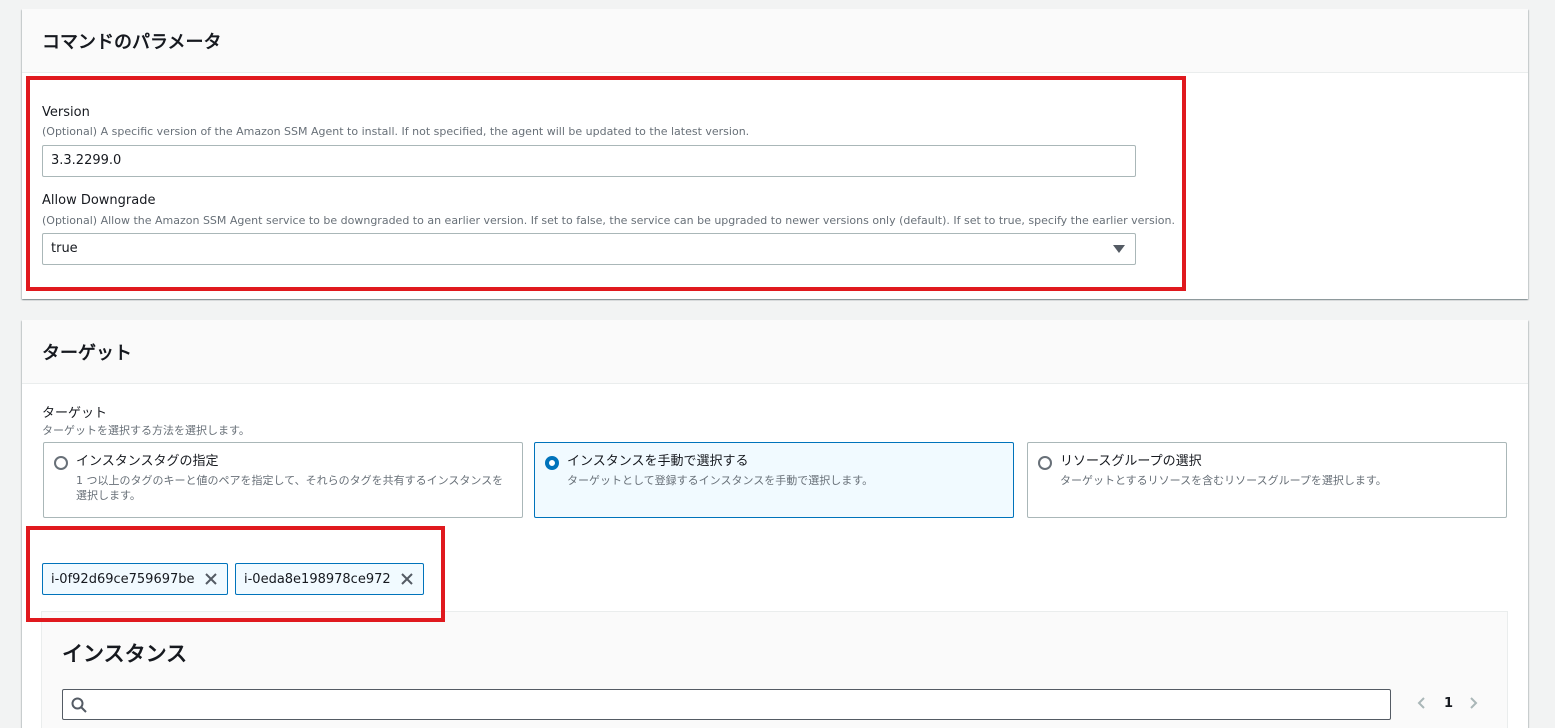  I want to click on panel-title: ターゲット, so click(87, 353).